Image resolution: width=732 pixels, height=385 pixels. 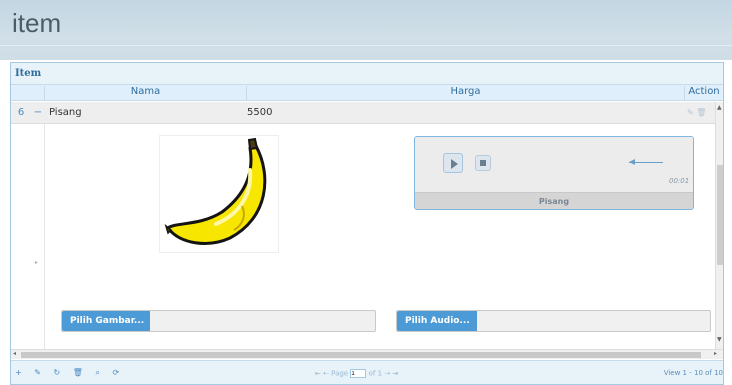 I want to click on column-action-label: Action, so click(x=704, y=91).